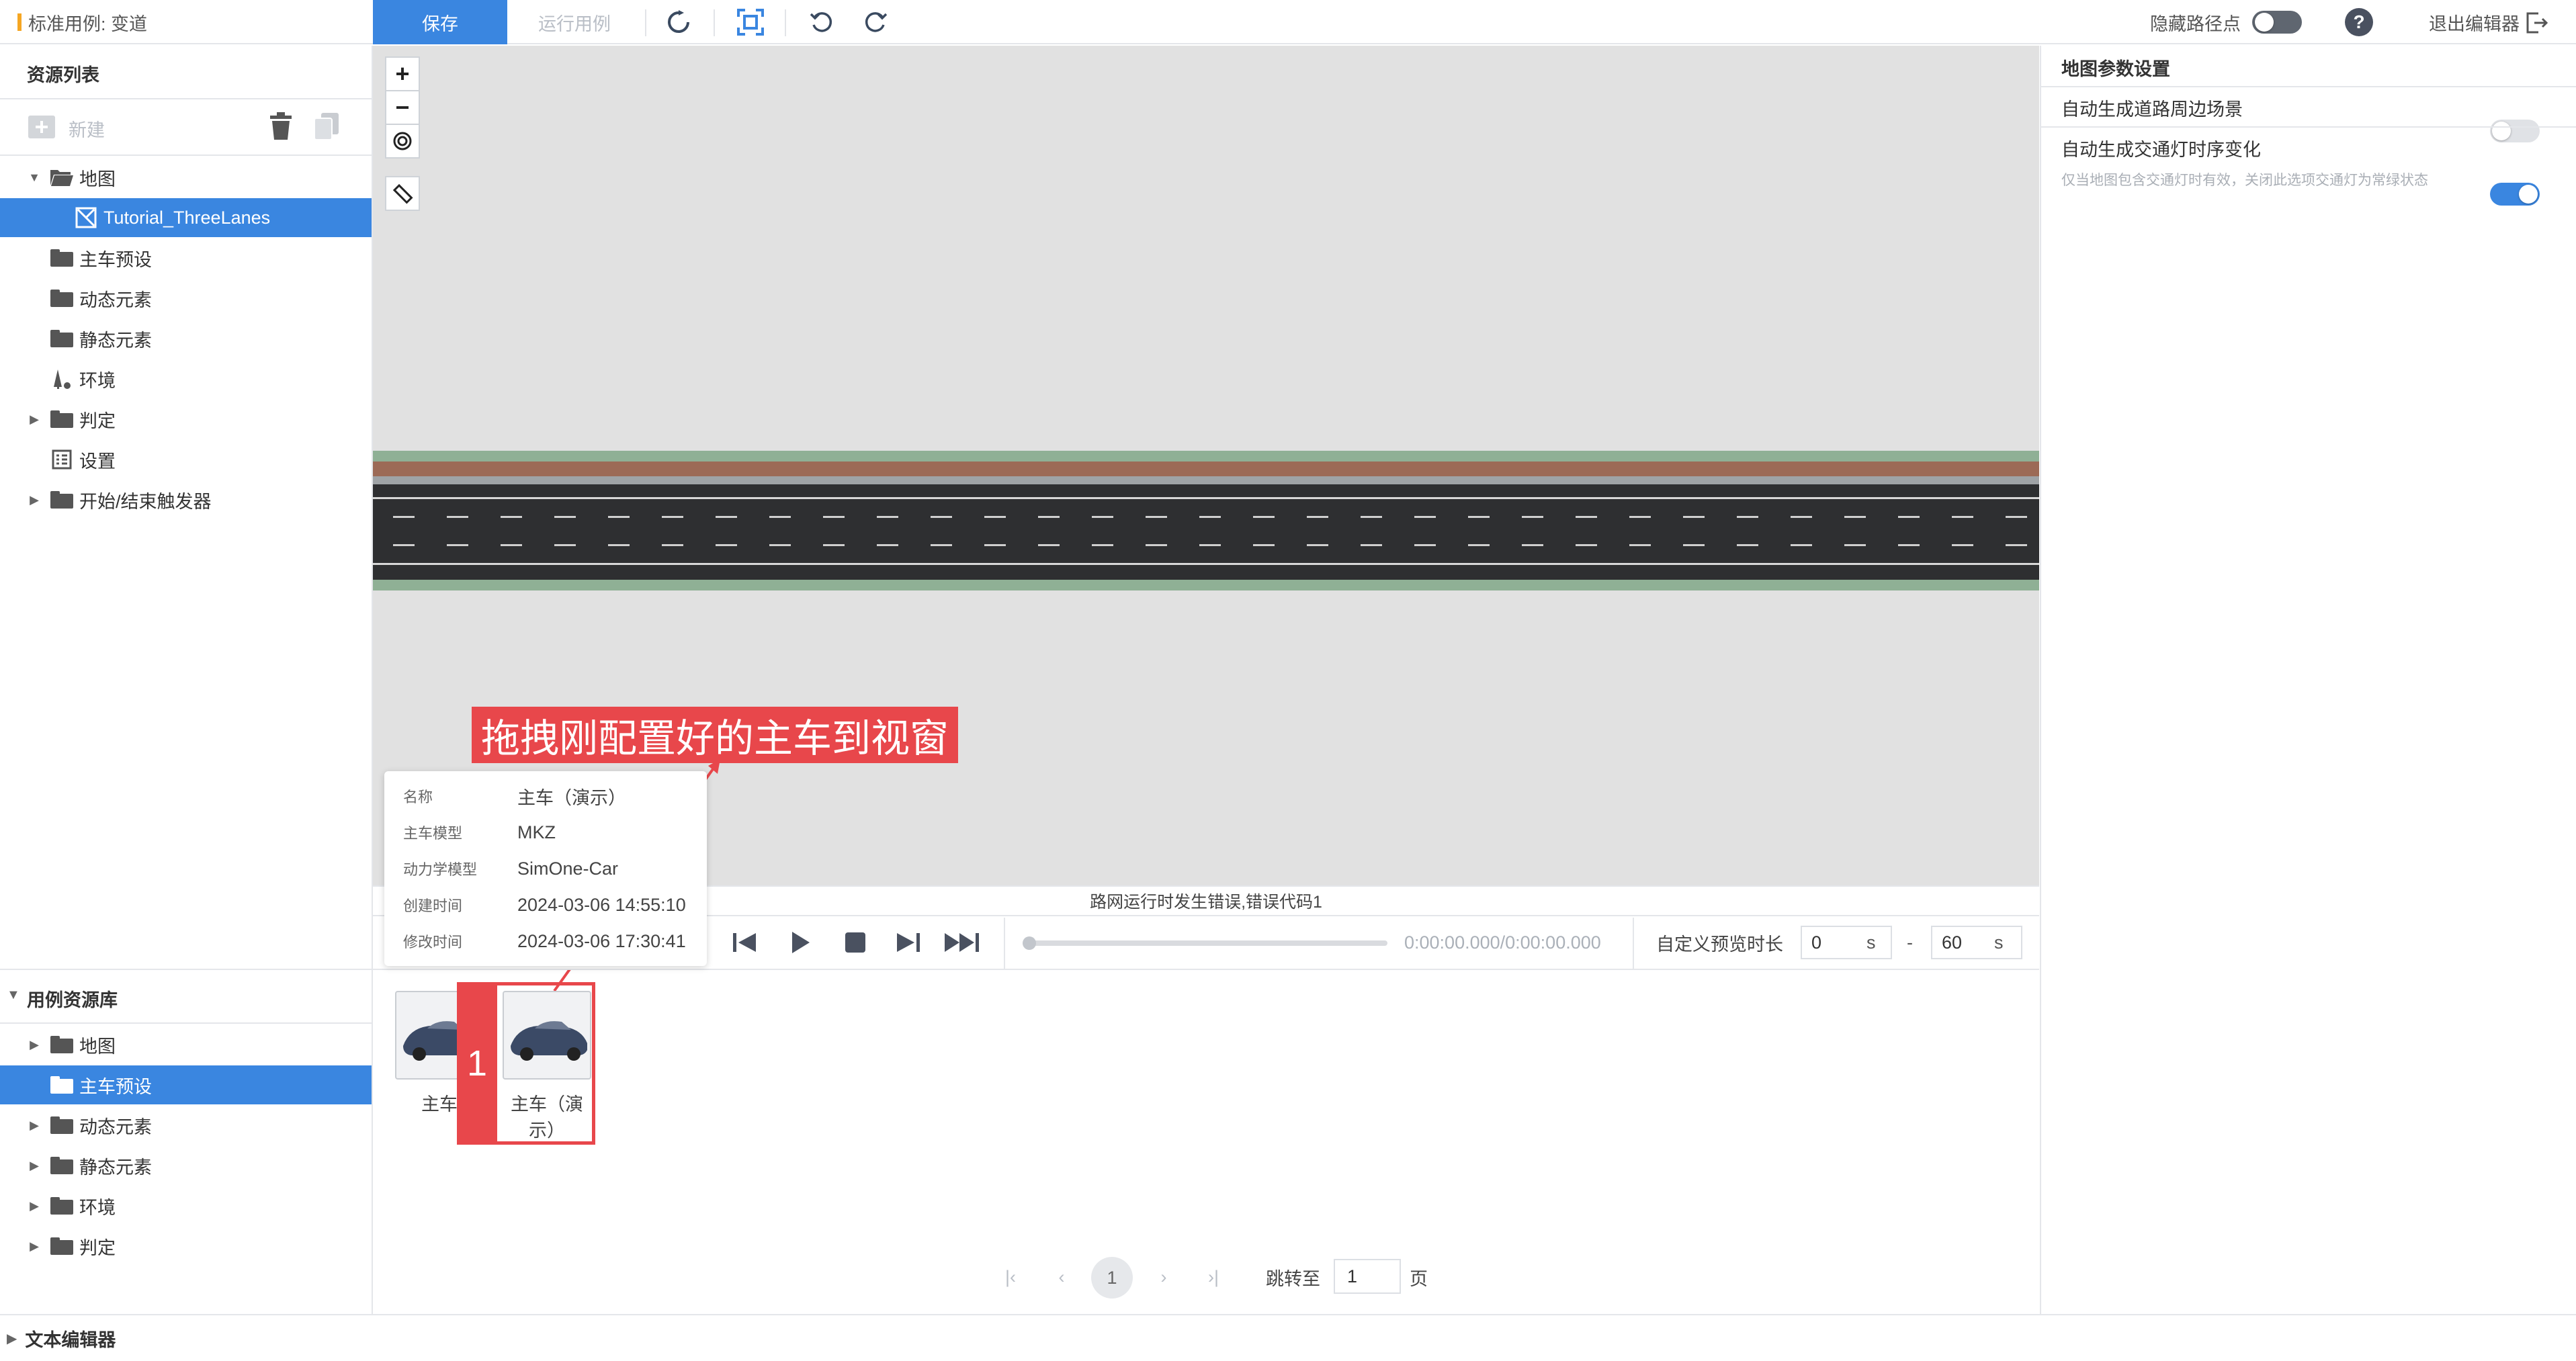 The image size is (2576, 1361). What do you see at coordinates (2277, 22) in the screenshot?
I see `hide-waypoints-toggle` at bounding box center [2277, 22].